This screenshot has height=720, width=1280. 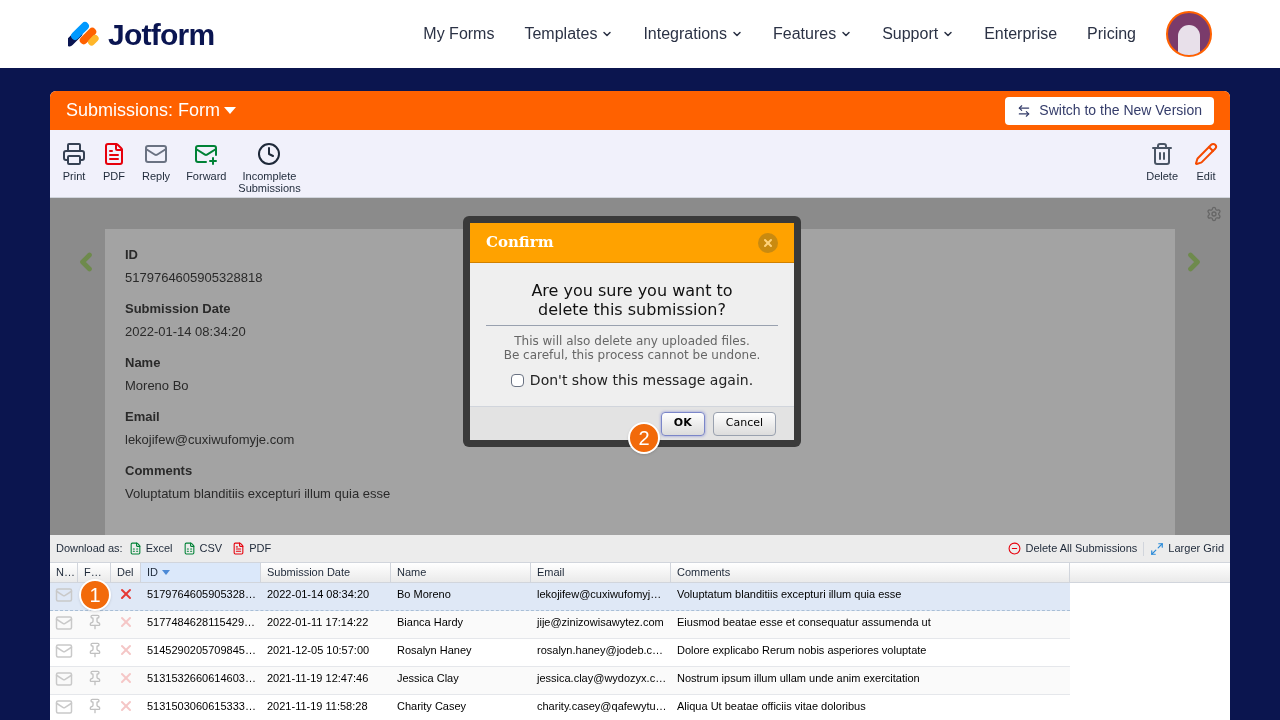 I want to click on table-cell-text: Aliqua Ut beatae officiis vitae doloribus, so click(x=771, y=706).